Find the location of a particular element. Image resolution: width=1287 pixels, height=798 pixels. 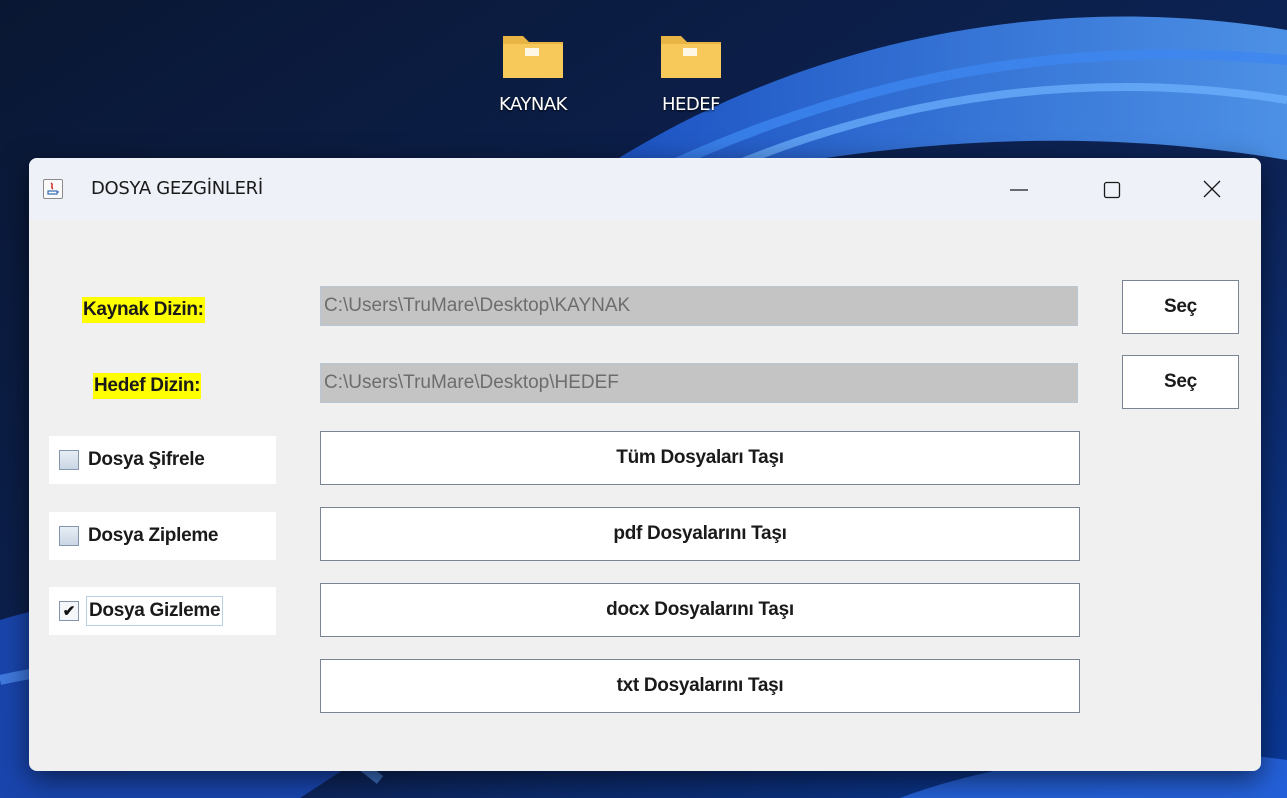

close-button is located at coordinates (1212, 189).